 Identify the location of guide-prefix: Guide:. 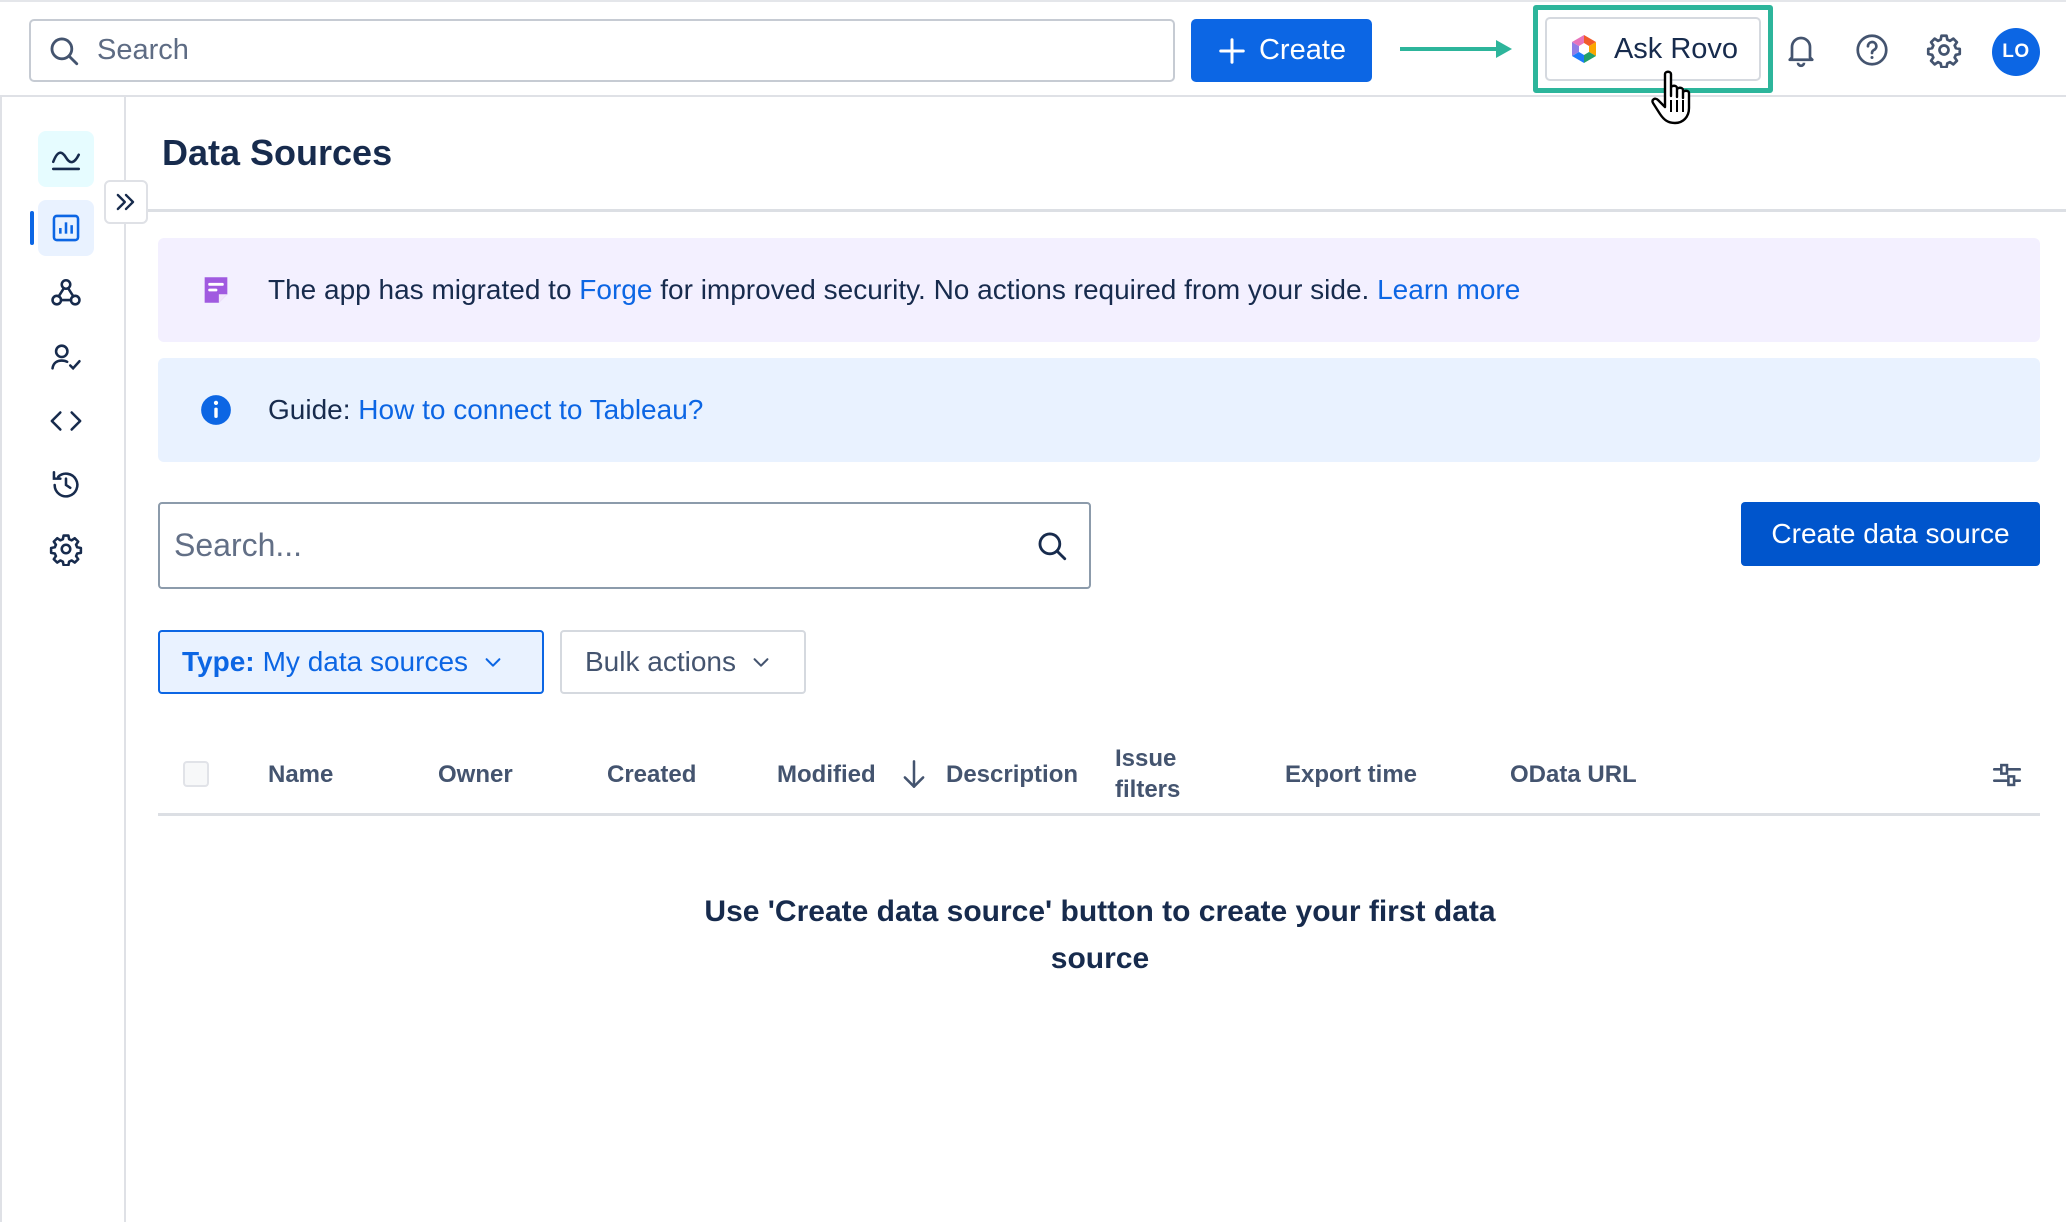
(313, 409).